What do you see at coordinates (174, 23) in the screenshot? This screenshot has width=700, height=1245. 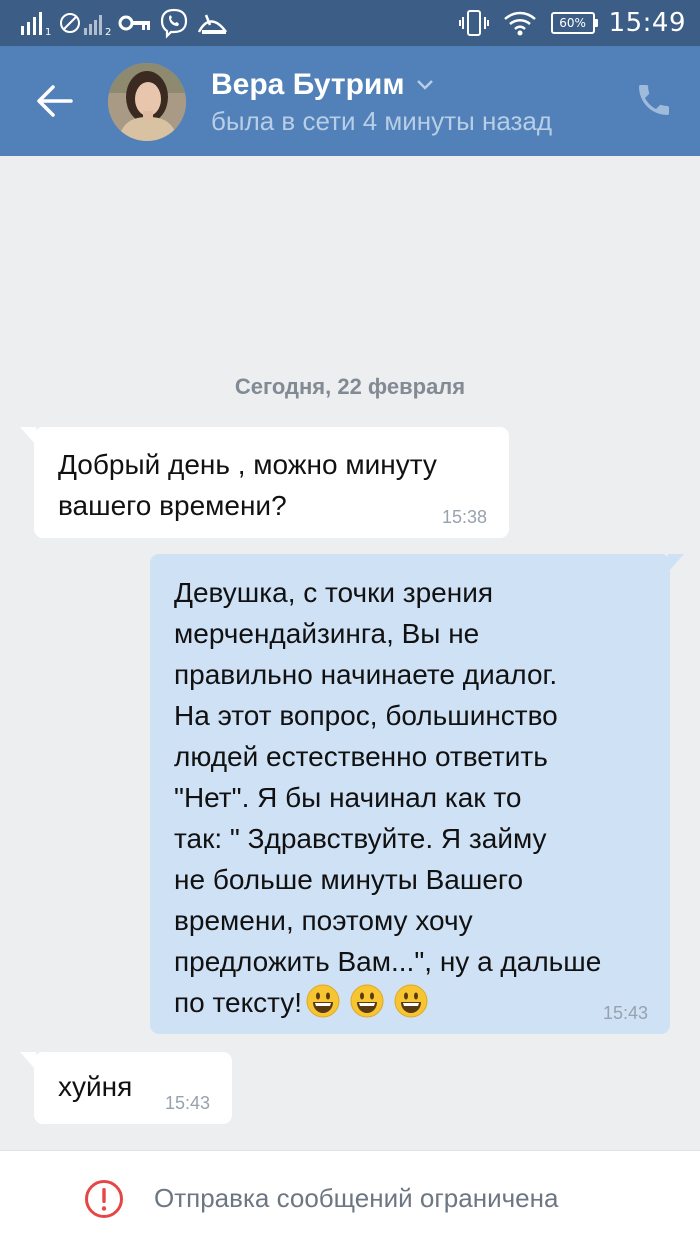 I see `viber-icon` at bounding box center [174, 23].